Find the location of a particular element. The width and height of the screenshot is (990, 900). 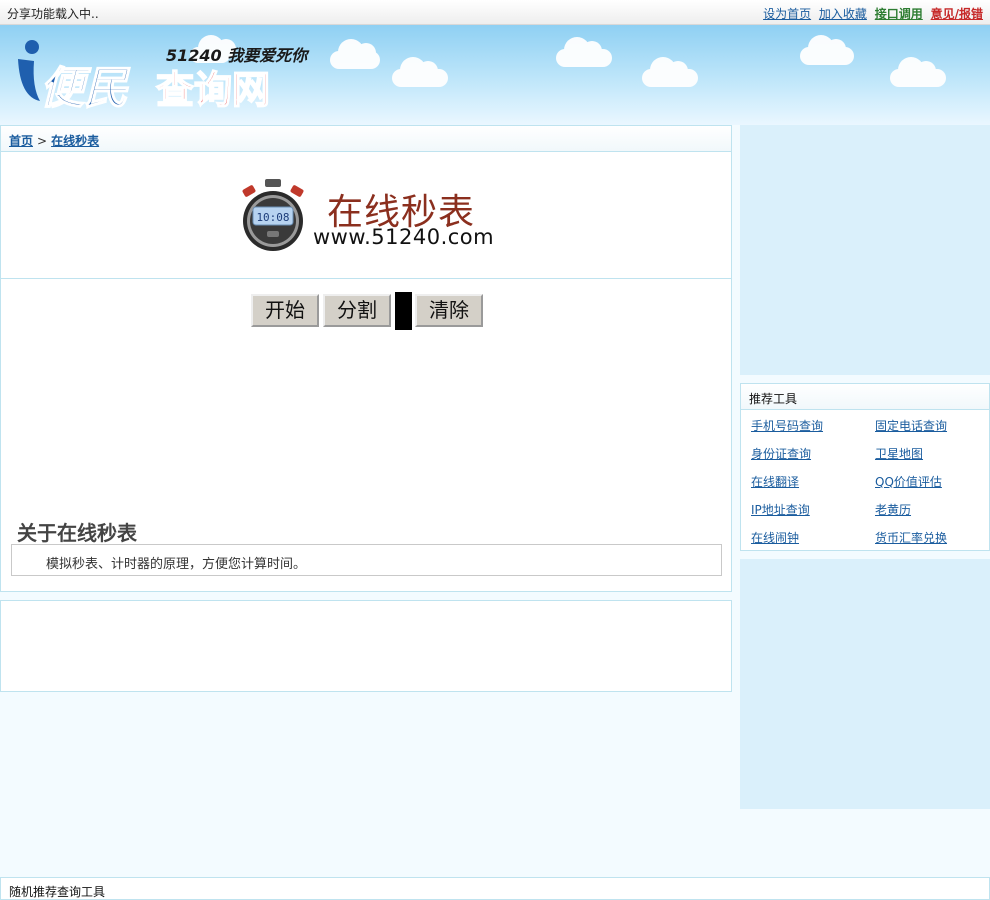

report-link: 意见/报错 is located at coordinates (957, 14).